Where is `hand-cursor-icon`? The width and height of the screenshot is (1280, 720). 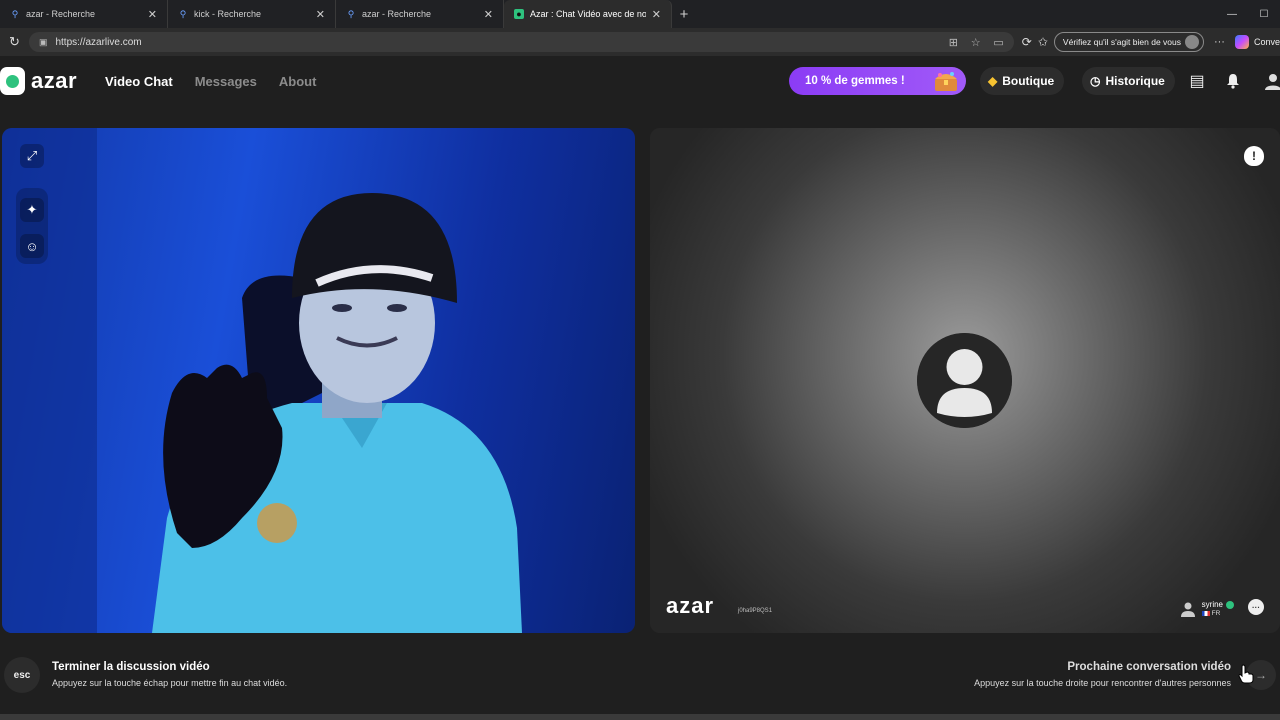 hand-cursor-icon is located at coordinates (1246, 674).